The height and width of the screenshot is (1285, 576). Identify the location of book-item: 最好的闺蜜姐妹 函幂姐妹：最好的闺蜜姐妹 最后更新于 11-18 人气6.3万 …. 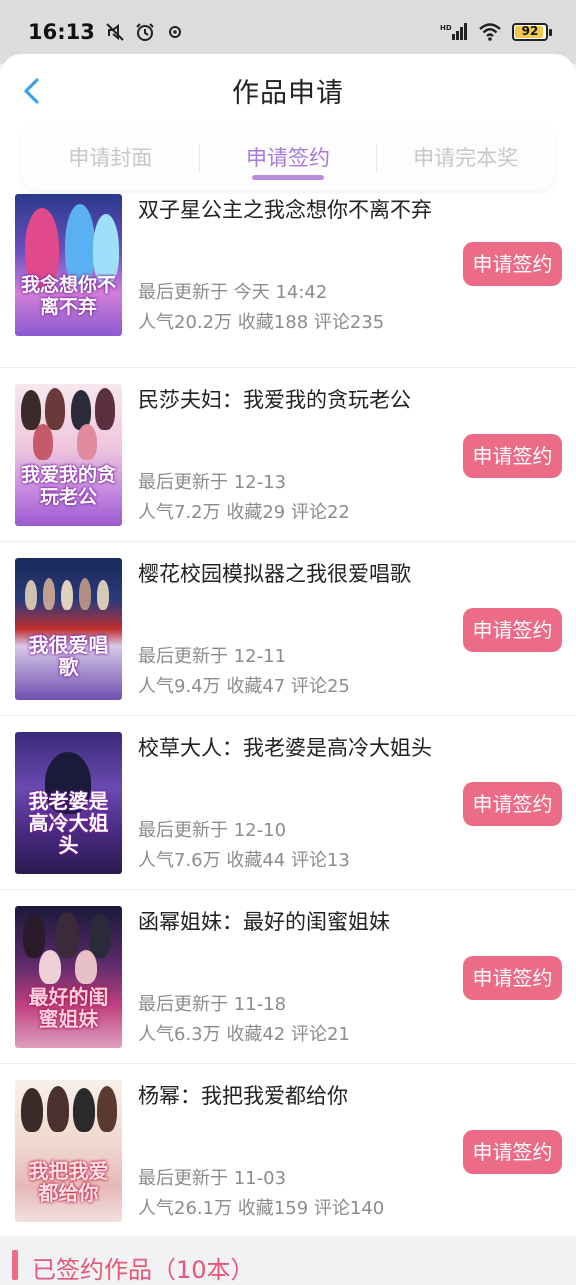
(288, 977).